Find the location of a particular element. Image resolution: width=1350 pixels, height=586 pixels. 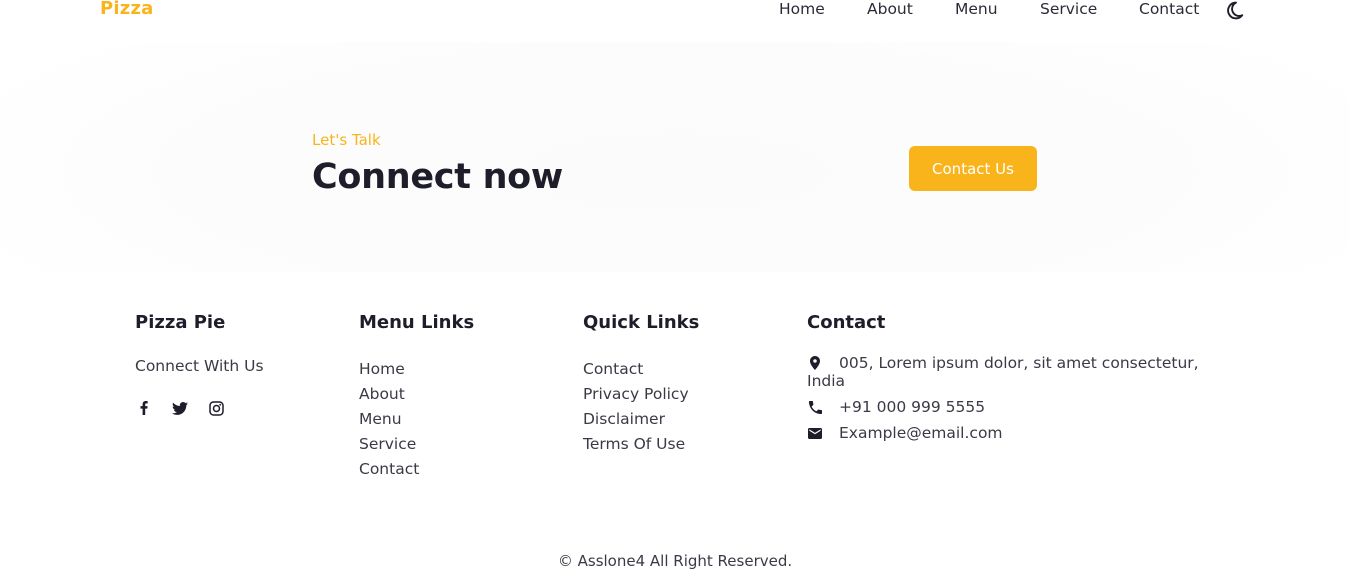

footer-link-contact: Contact is located at coordinates (464, 469).